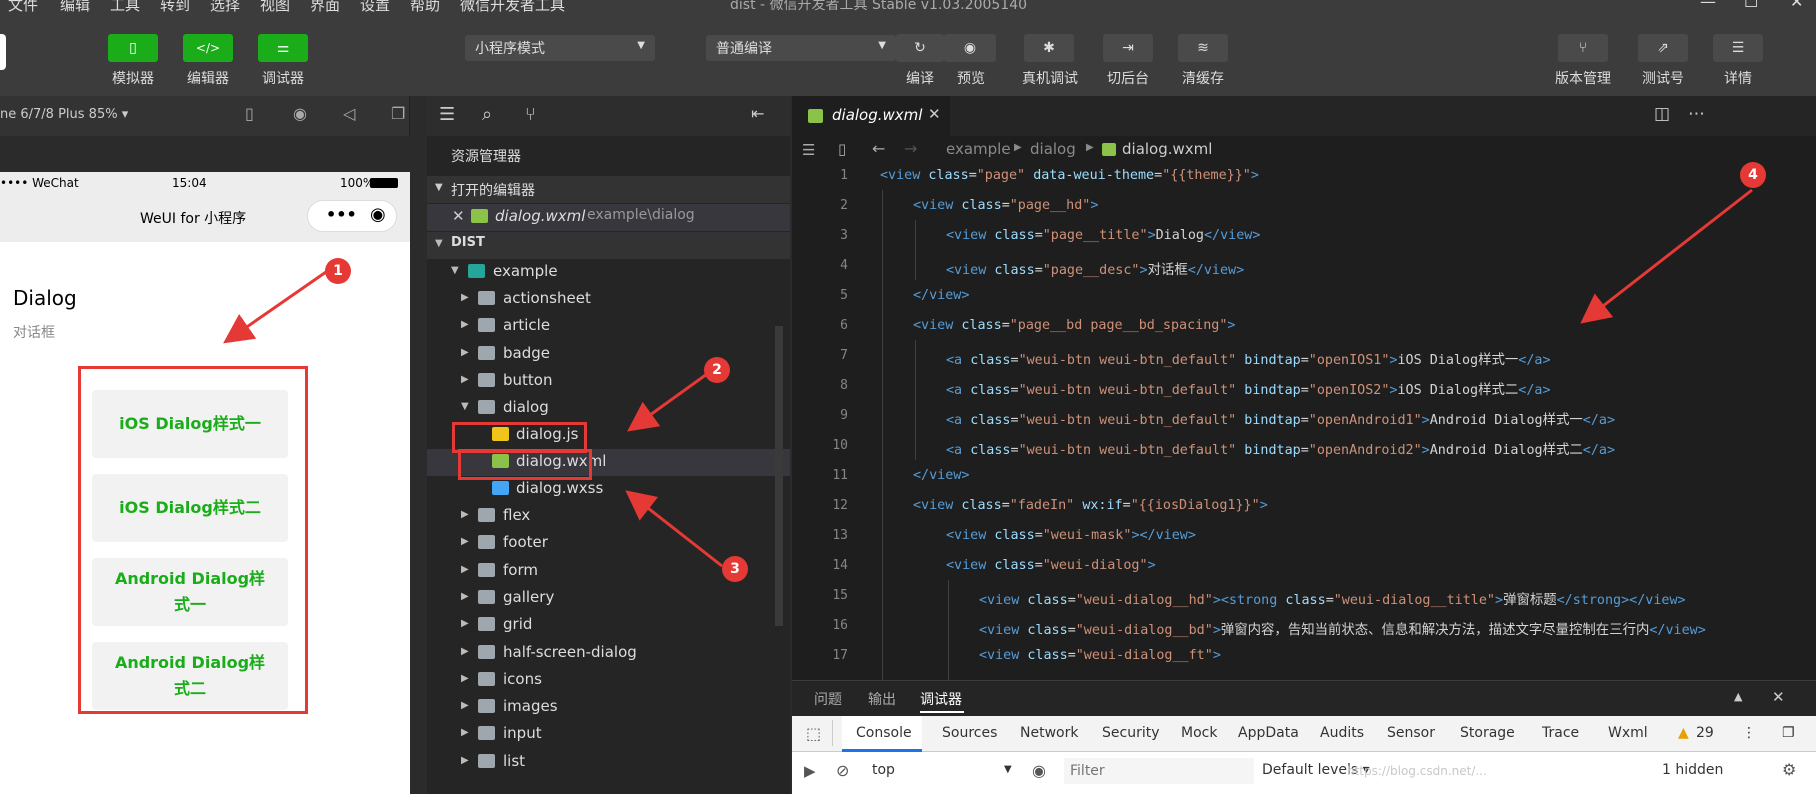 The image size is (1816, 794). I want to click on marker-3: 3, so click(735, 569).